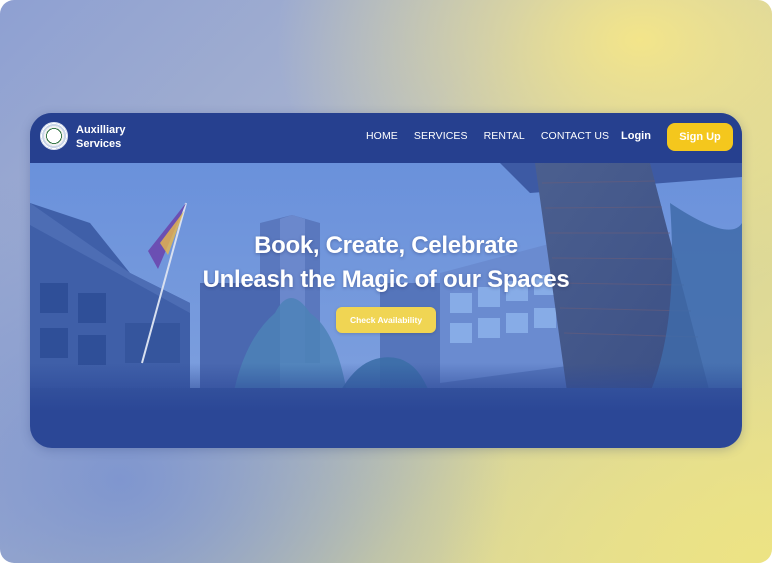 This screenshot has height=563, width=772. Describe the element at coordinates (382, 136) in the screenshot. I see `nav-item-home: HOME` at that location.